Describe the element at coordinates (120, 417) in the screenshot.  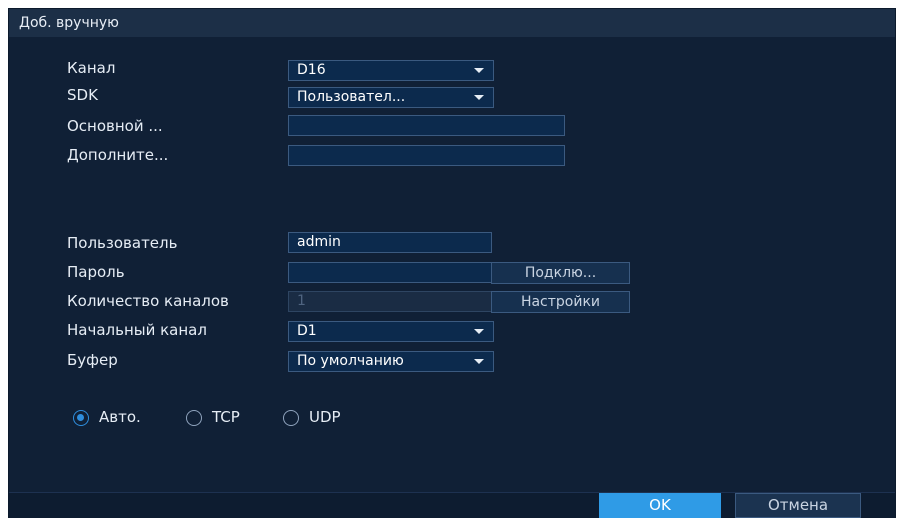
I see `radio-auto-label: Авто.` at that location.